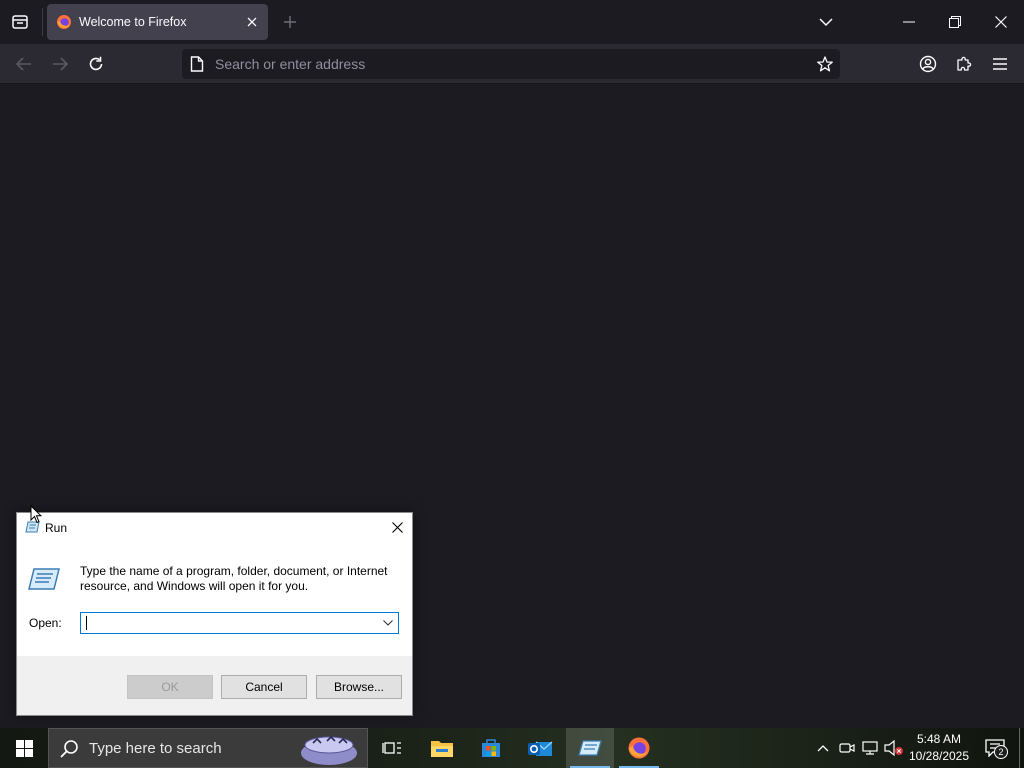  I want to click on file-explorer-button, so click(442, 748).